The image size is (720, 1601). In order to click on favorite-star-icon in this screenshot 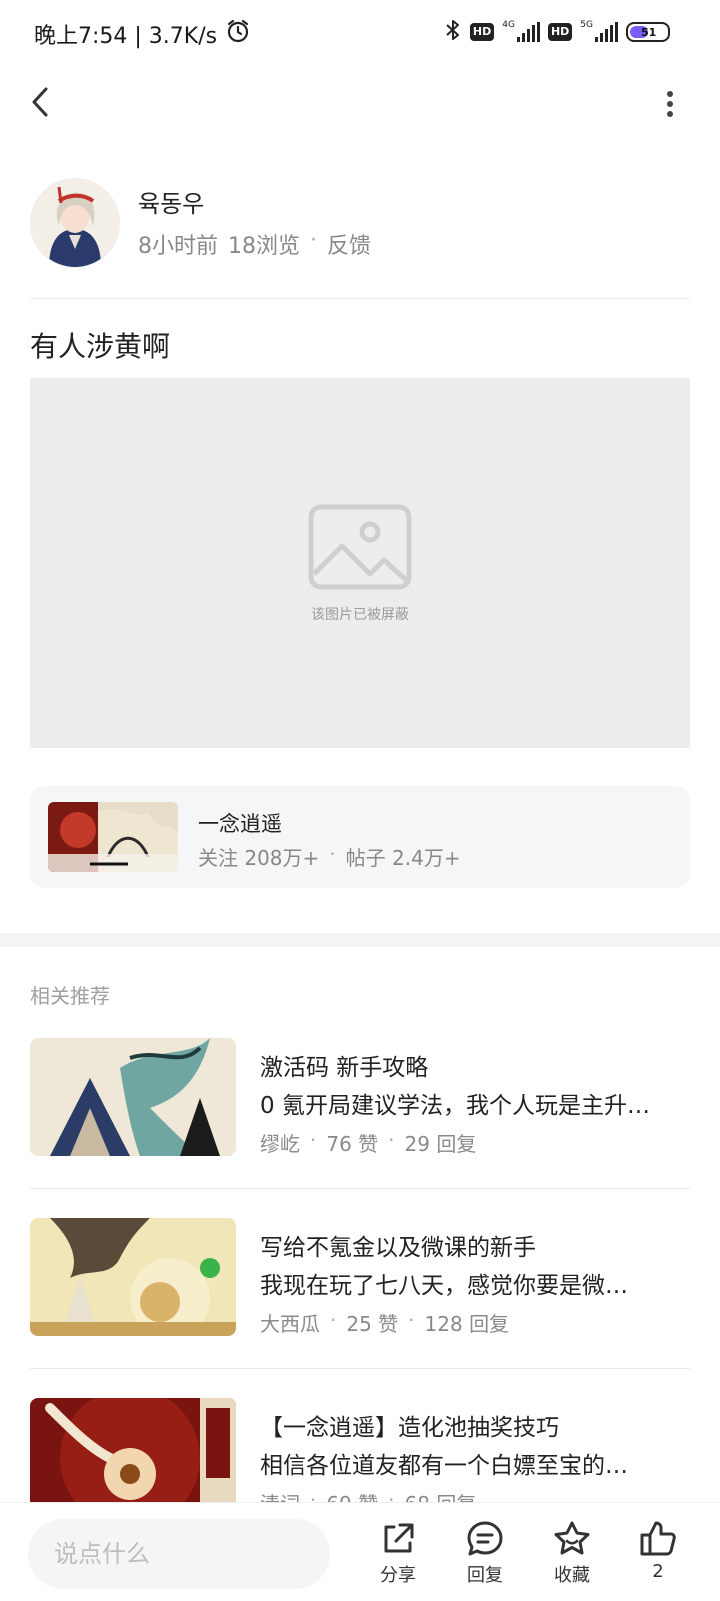, I will do `click(572, 1538)`.